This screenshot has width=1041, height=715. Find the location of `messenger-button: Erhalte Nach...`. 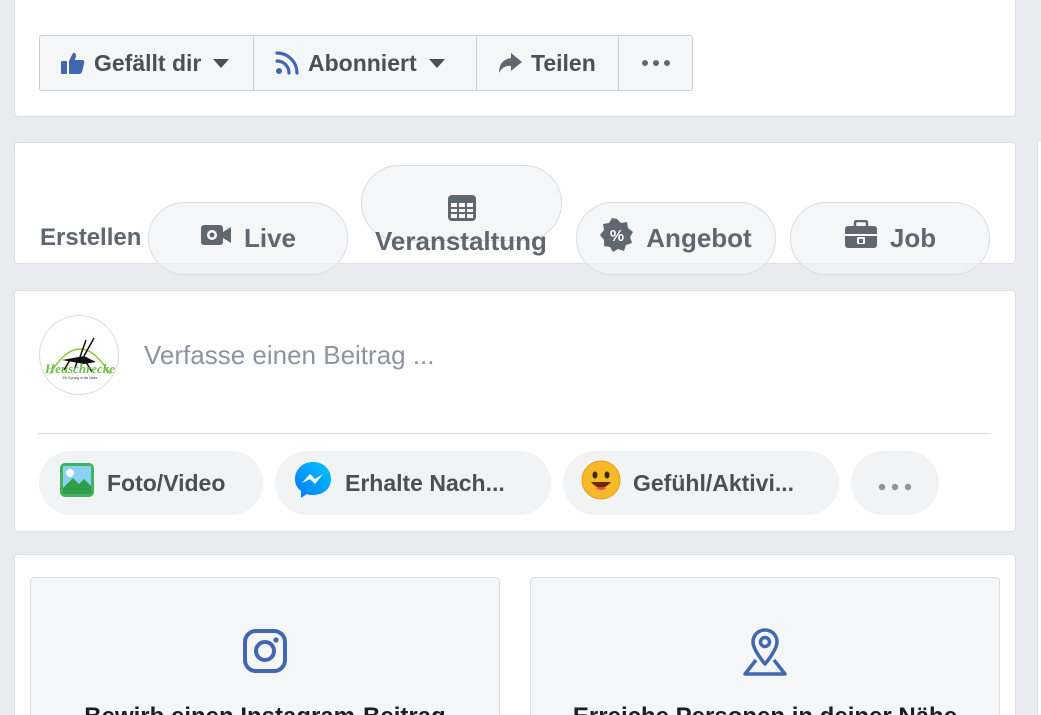

messenger-button: Erhalte Nach... is located at coordinates (413, 483).